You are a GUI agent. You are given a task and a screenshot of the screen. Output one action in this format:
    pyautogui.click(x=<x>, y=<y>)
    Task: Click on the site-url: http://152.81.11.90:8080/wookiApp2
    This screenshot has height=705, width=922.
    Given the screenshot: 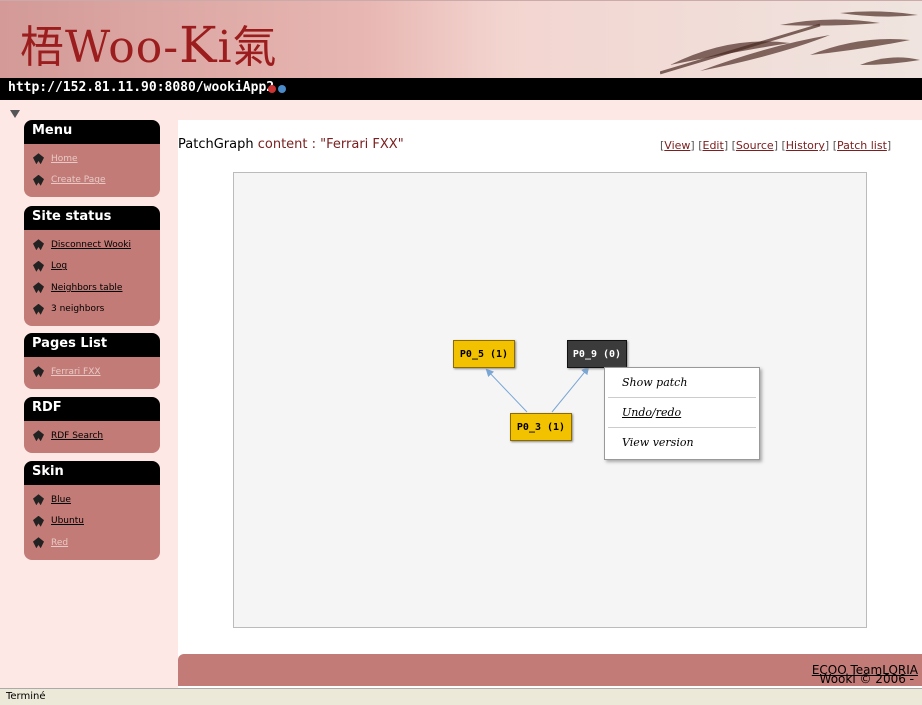 What is the action you would take?
    pyautogui.click(x=141, y=87)
    